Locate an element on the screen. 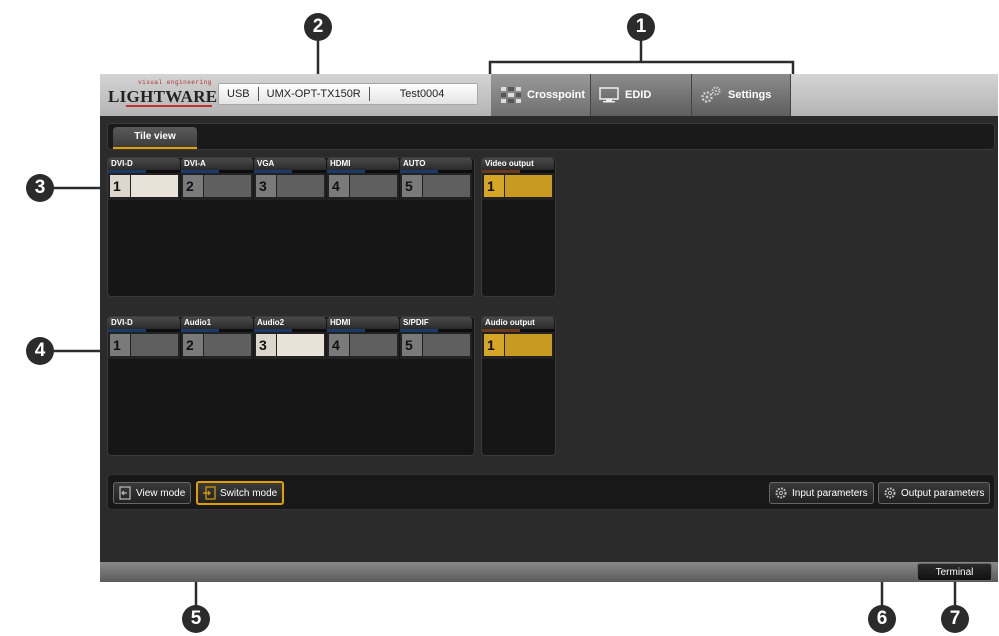  tab-crosspoint: Crosspoint is located at coordinates (540, 95).